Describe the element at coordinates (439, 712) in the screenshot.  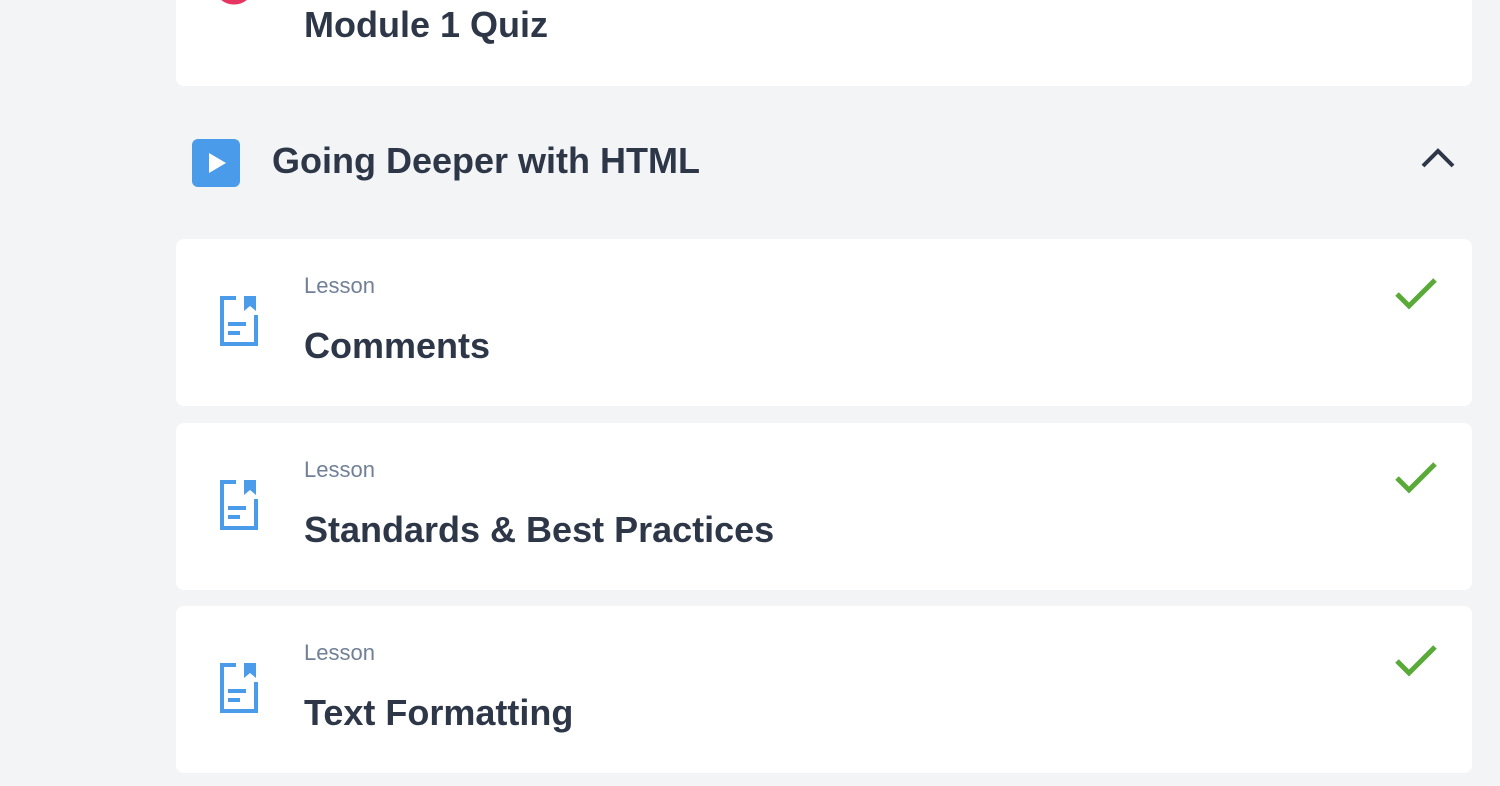
I see `lesson-title: Text Formatting` at that location.